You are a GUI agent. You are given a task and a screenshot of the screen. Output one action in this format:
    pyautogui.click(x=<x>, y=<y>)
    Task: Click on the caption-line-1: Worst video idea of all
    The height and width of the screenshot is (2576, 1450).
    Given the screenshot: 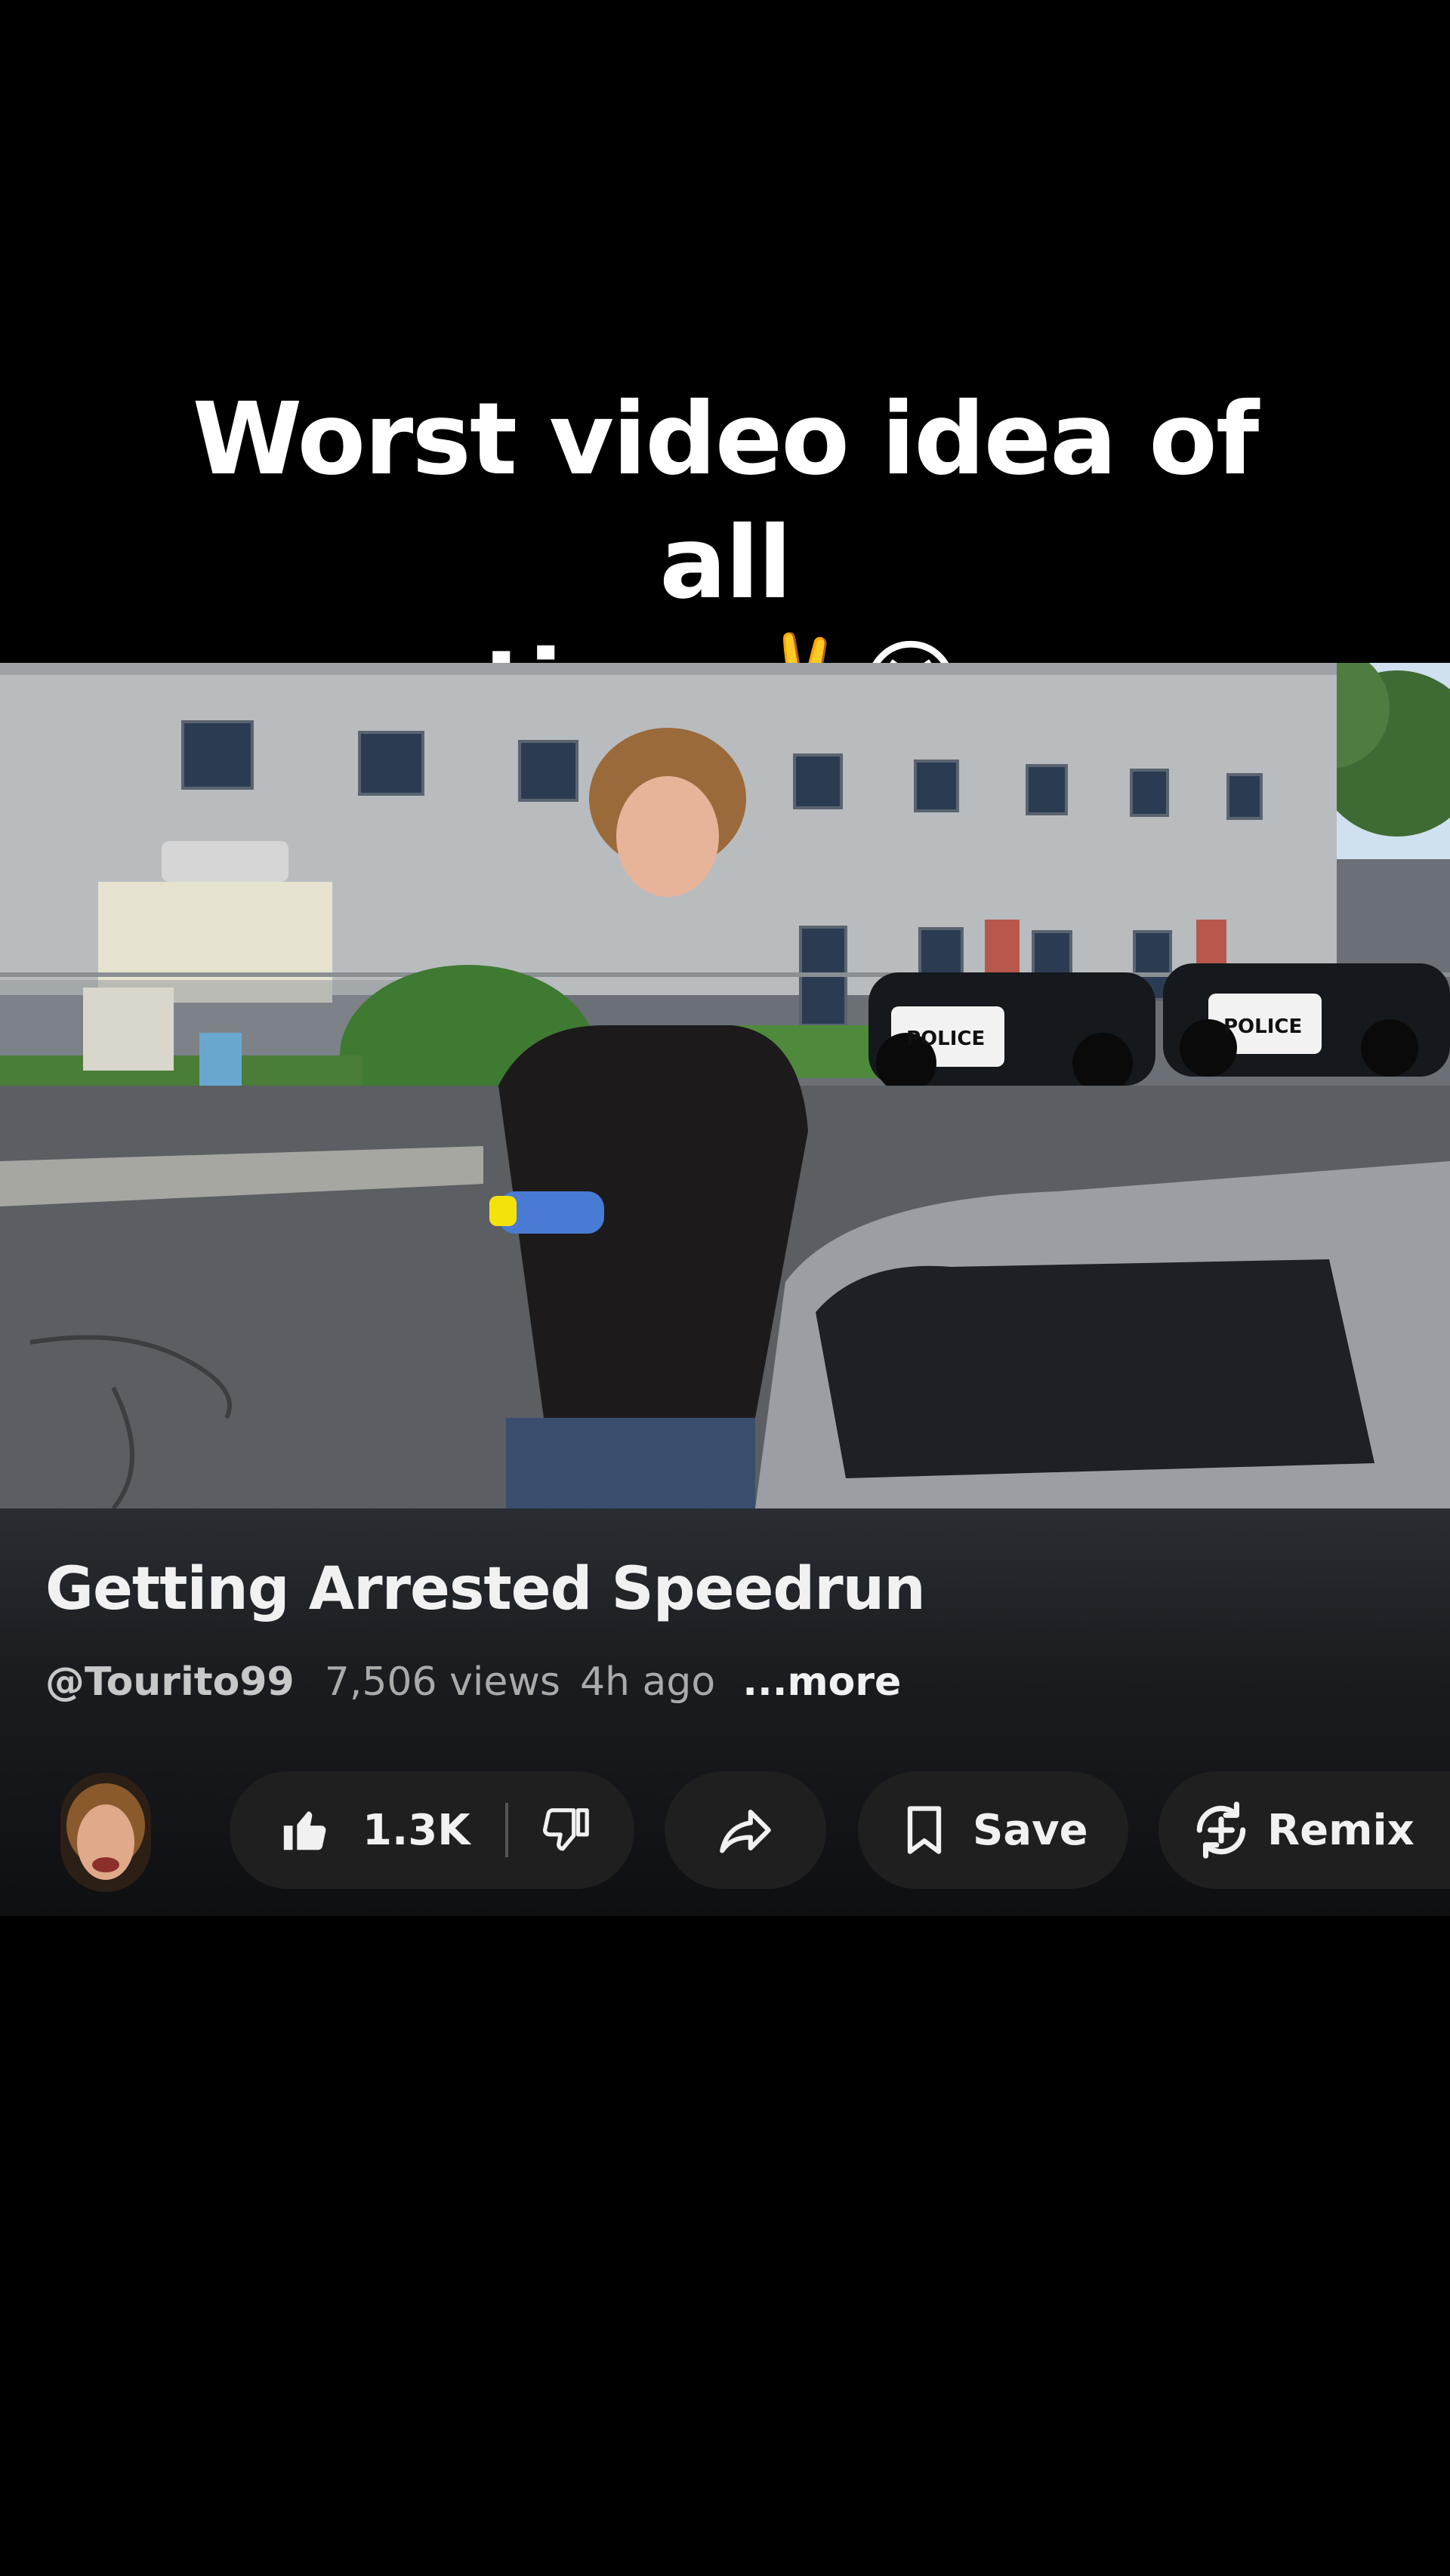 What is the action you would take?
    pyautogui.click(x=726, y=501)
    